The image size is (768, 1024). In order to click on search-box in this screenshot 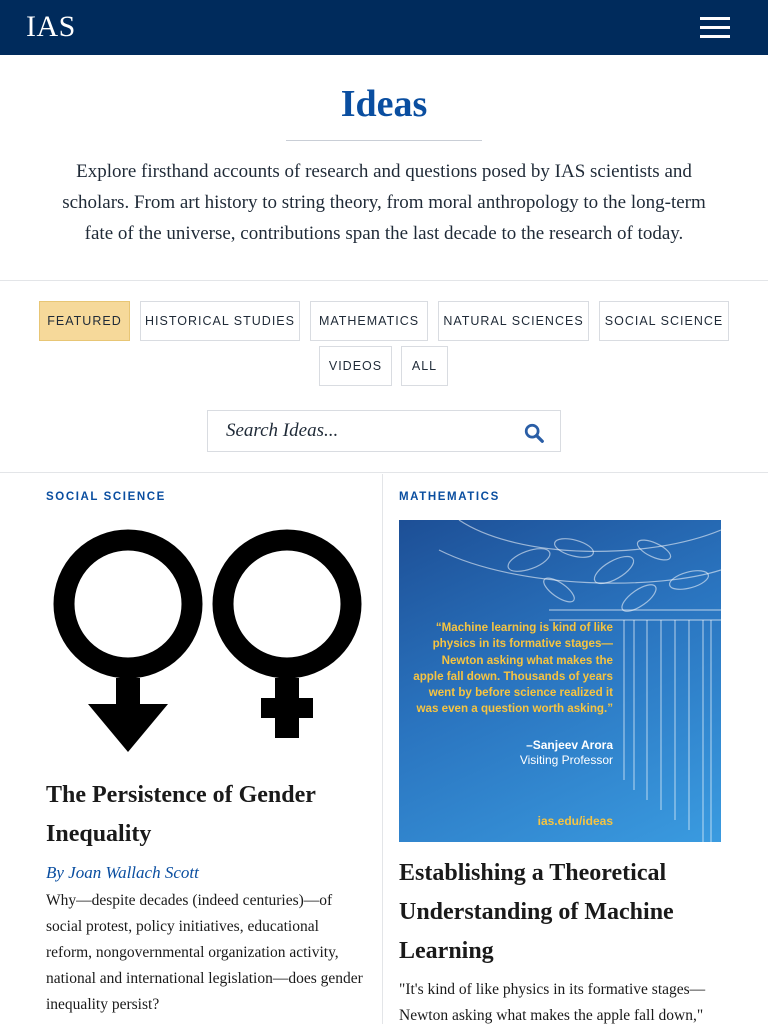, I will do `click(384, 431)`.